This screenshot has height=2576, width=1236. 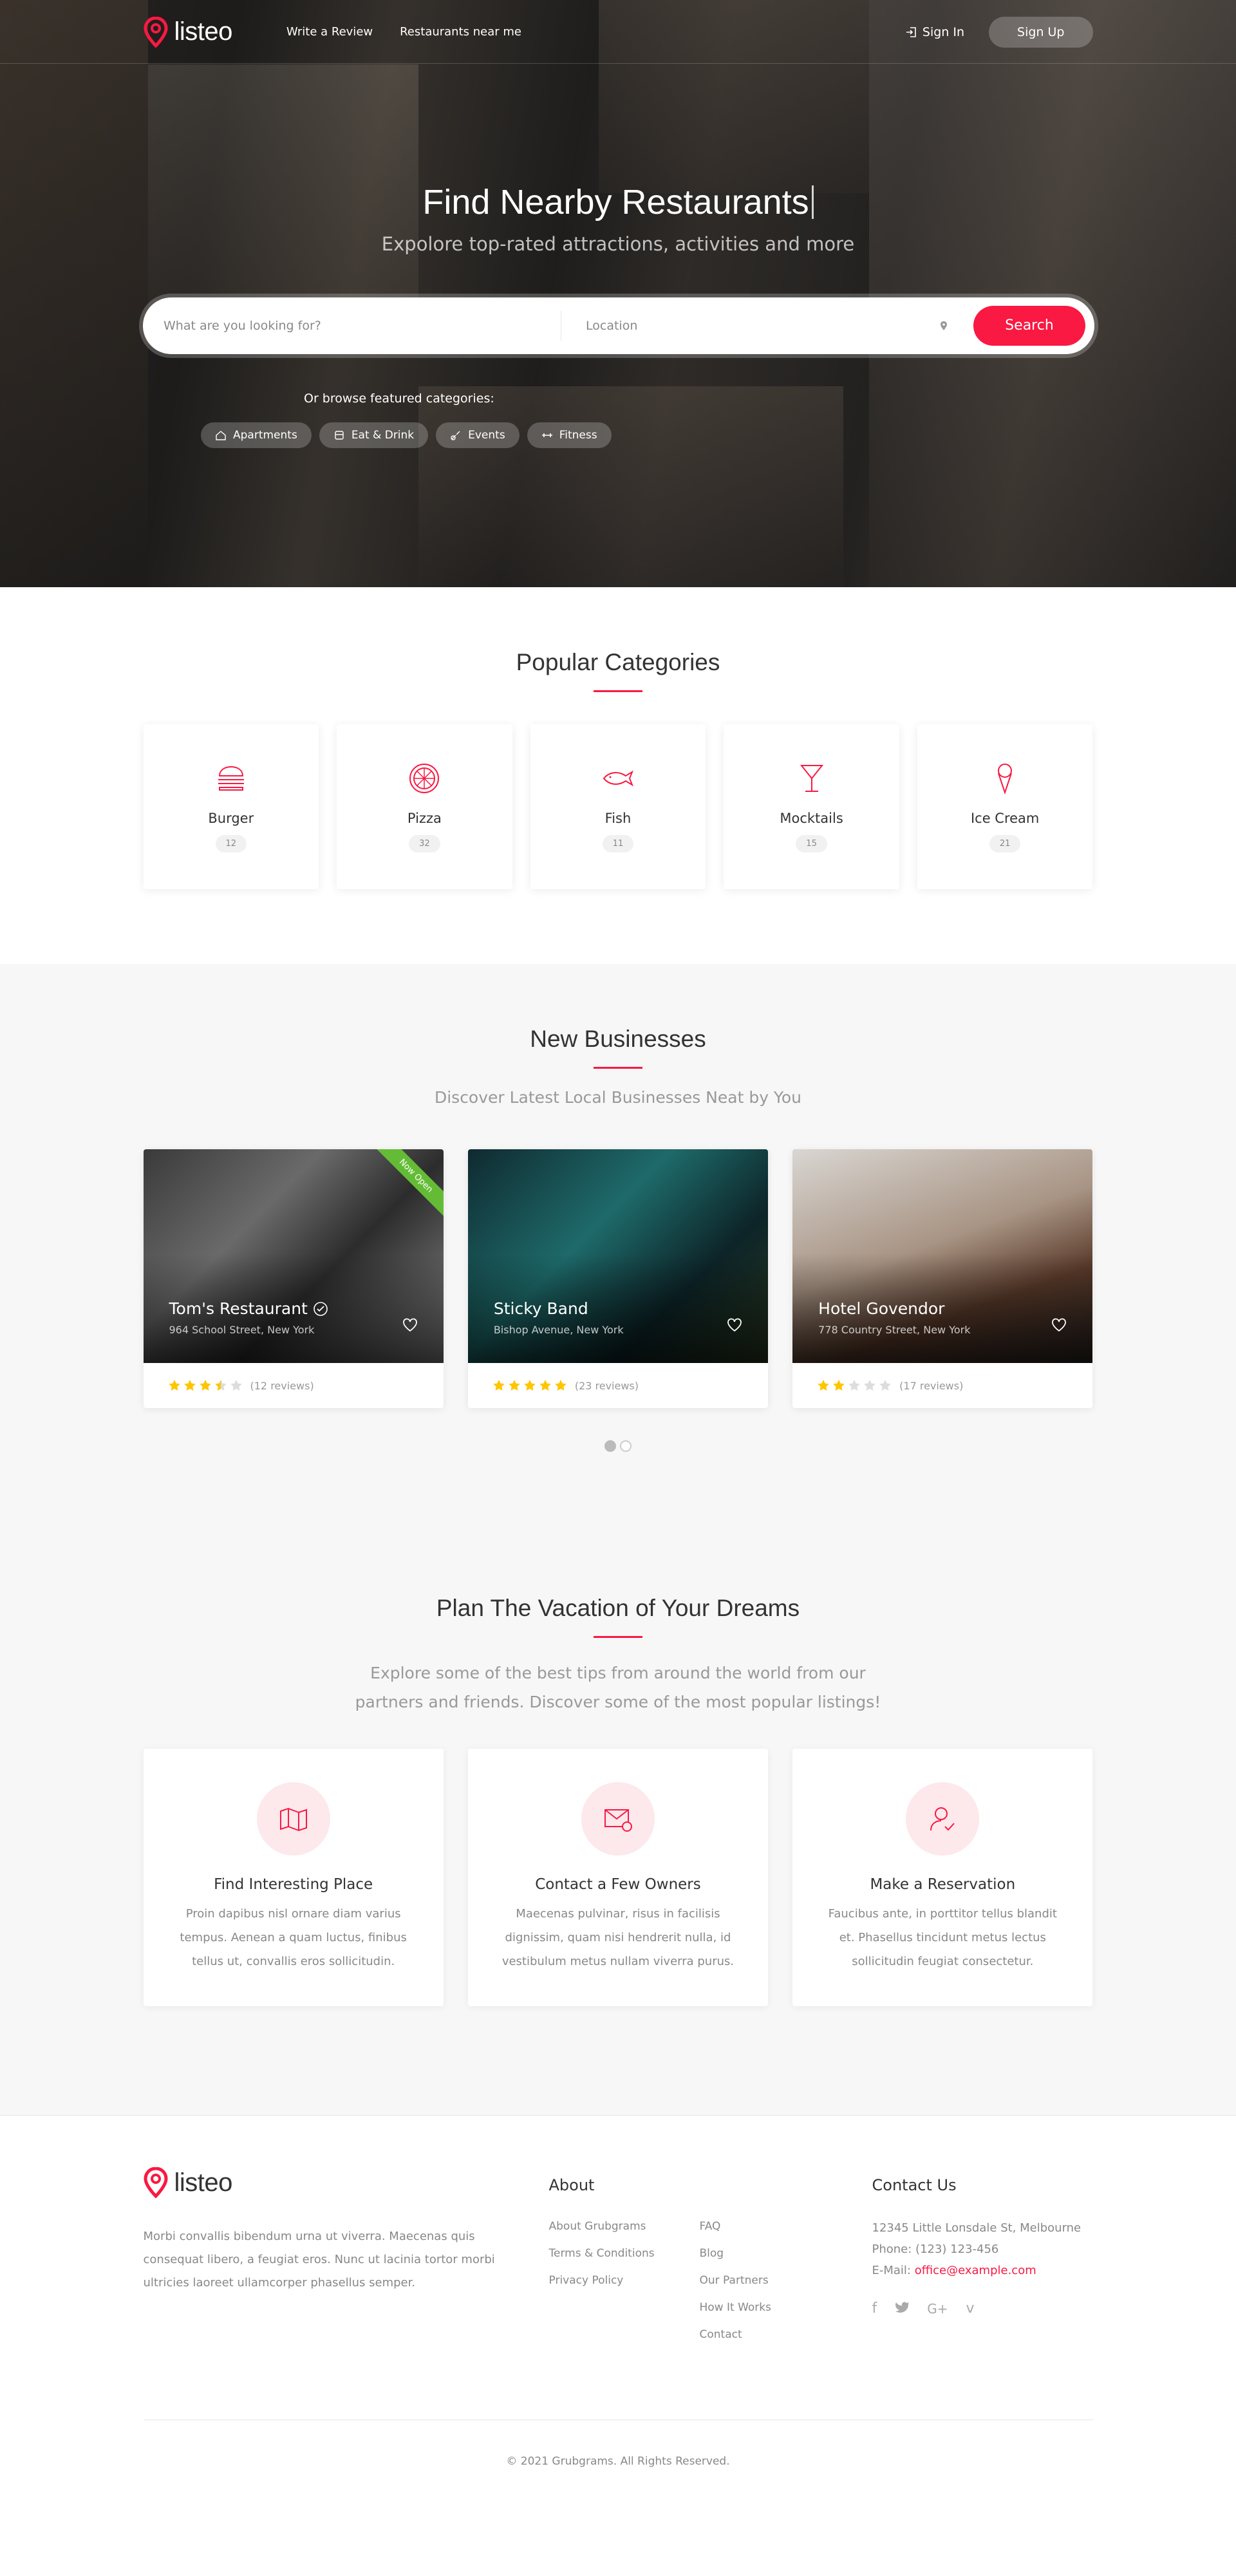 What do you see at coordinates (812, 843) in the screenshot?
I see `category-count: 15` at bounding box center [812, 843].